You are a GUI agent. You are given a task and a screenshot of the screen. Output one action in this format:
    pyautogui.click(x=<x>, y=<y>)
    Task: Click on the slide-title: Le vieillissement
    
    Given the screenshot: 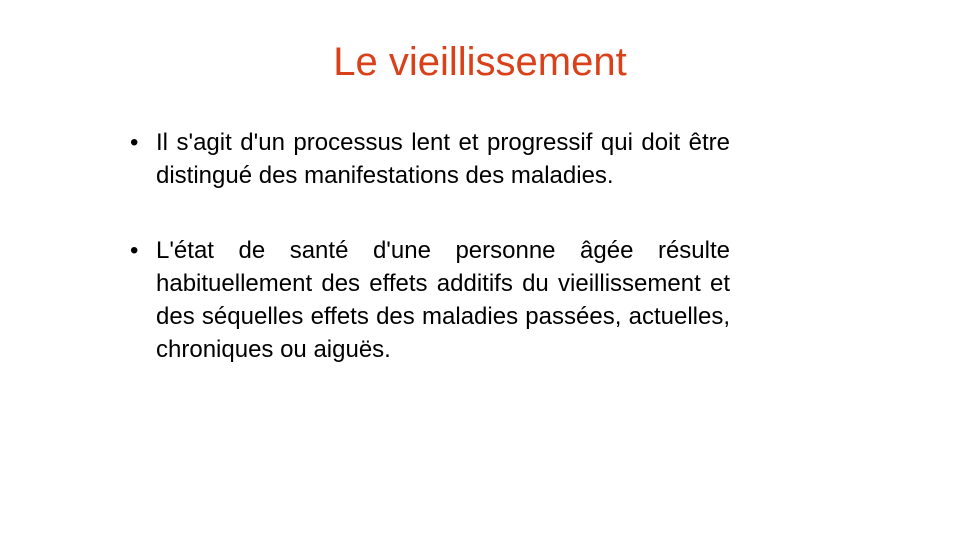 What is the action you would take?
    pyautogui.click(x=480, y=62)
    